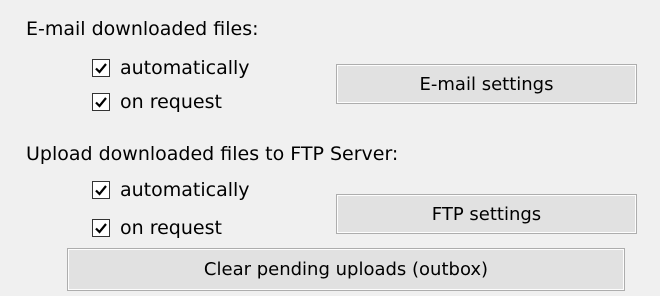 This screenshot has width=660, height=296. I want to click on email-on-request-label: on request, so click(171, 102).